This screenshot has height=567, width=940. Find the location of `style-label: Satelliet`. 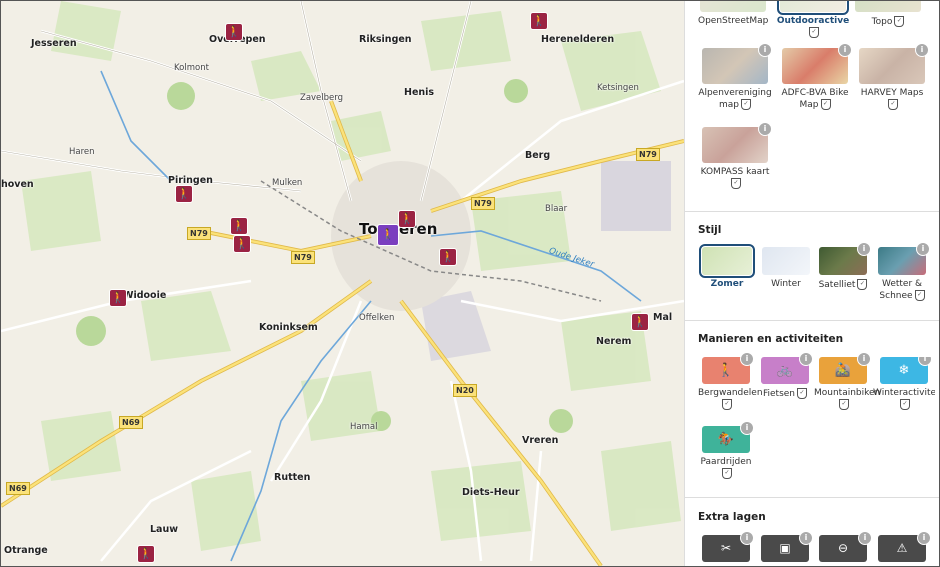

style-label: Satelliet is located at coordinates (837, 285).